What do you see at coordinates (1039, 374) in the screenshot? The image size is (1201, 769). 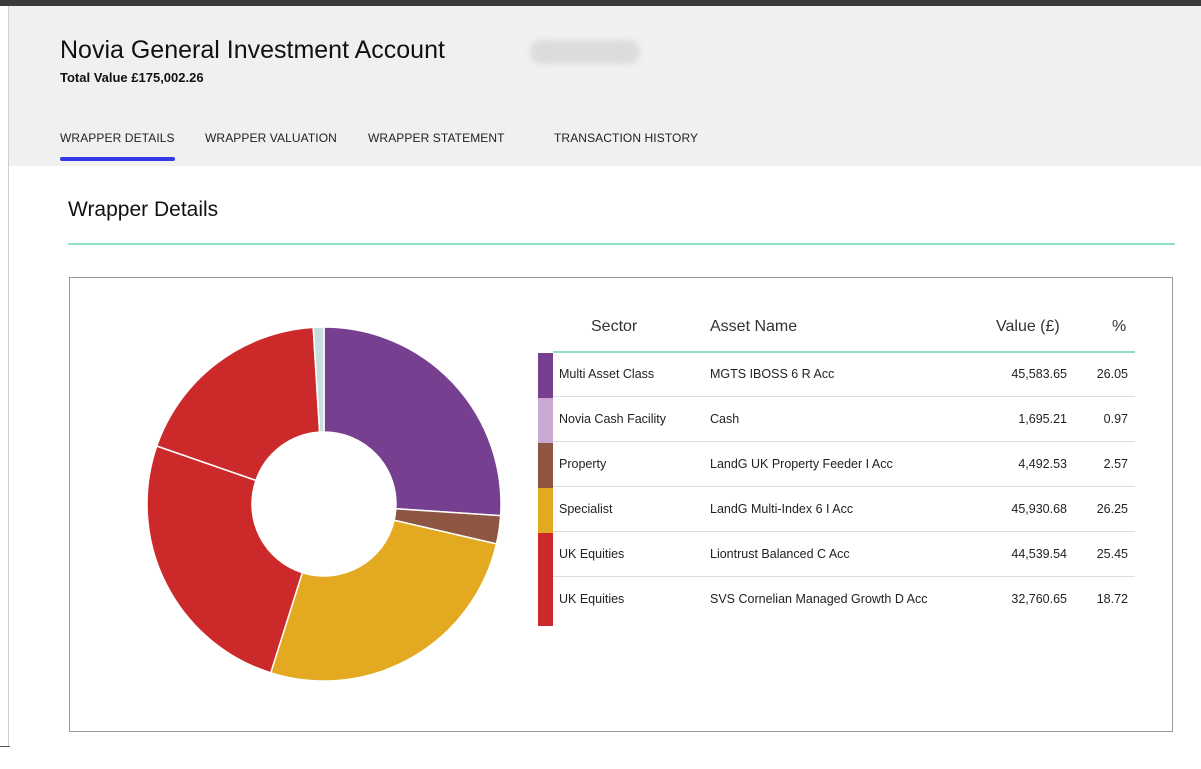 I see `cell-value: 45,583.65` at bounding box center [1039, 374].